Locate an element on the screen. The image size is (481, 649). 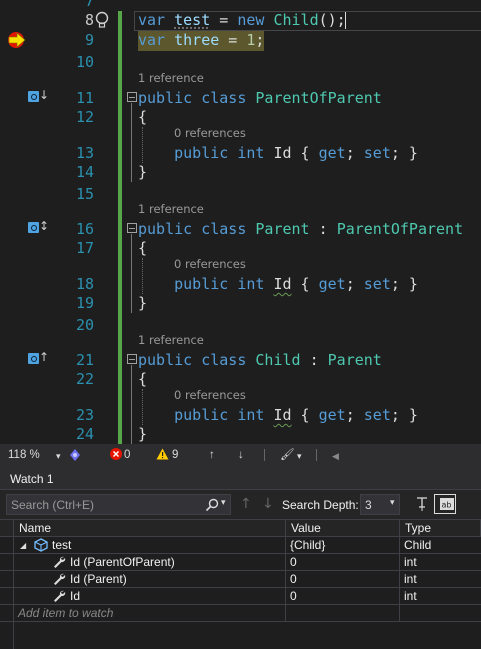
instruction-pointer-icon is located at coordinates (17, 40).